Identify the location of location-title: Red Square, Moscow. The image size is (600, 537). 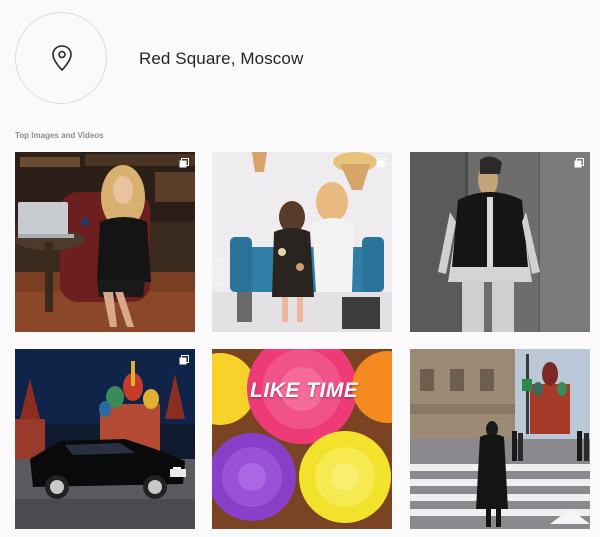
(221, 58).